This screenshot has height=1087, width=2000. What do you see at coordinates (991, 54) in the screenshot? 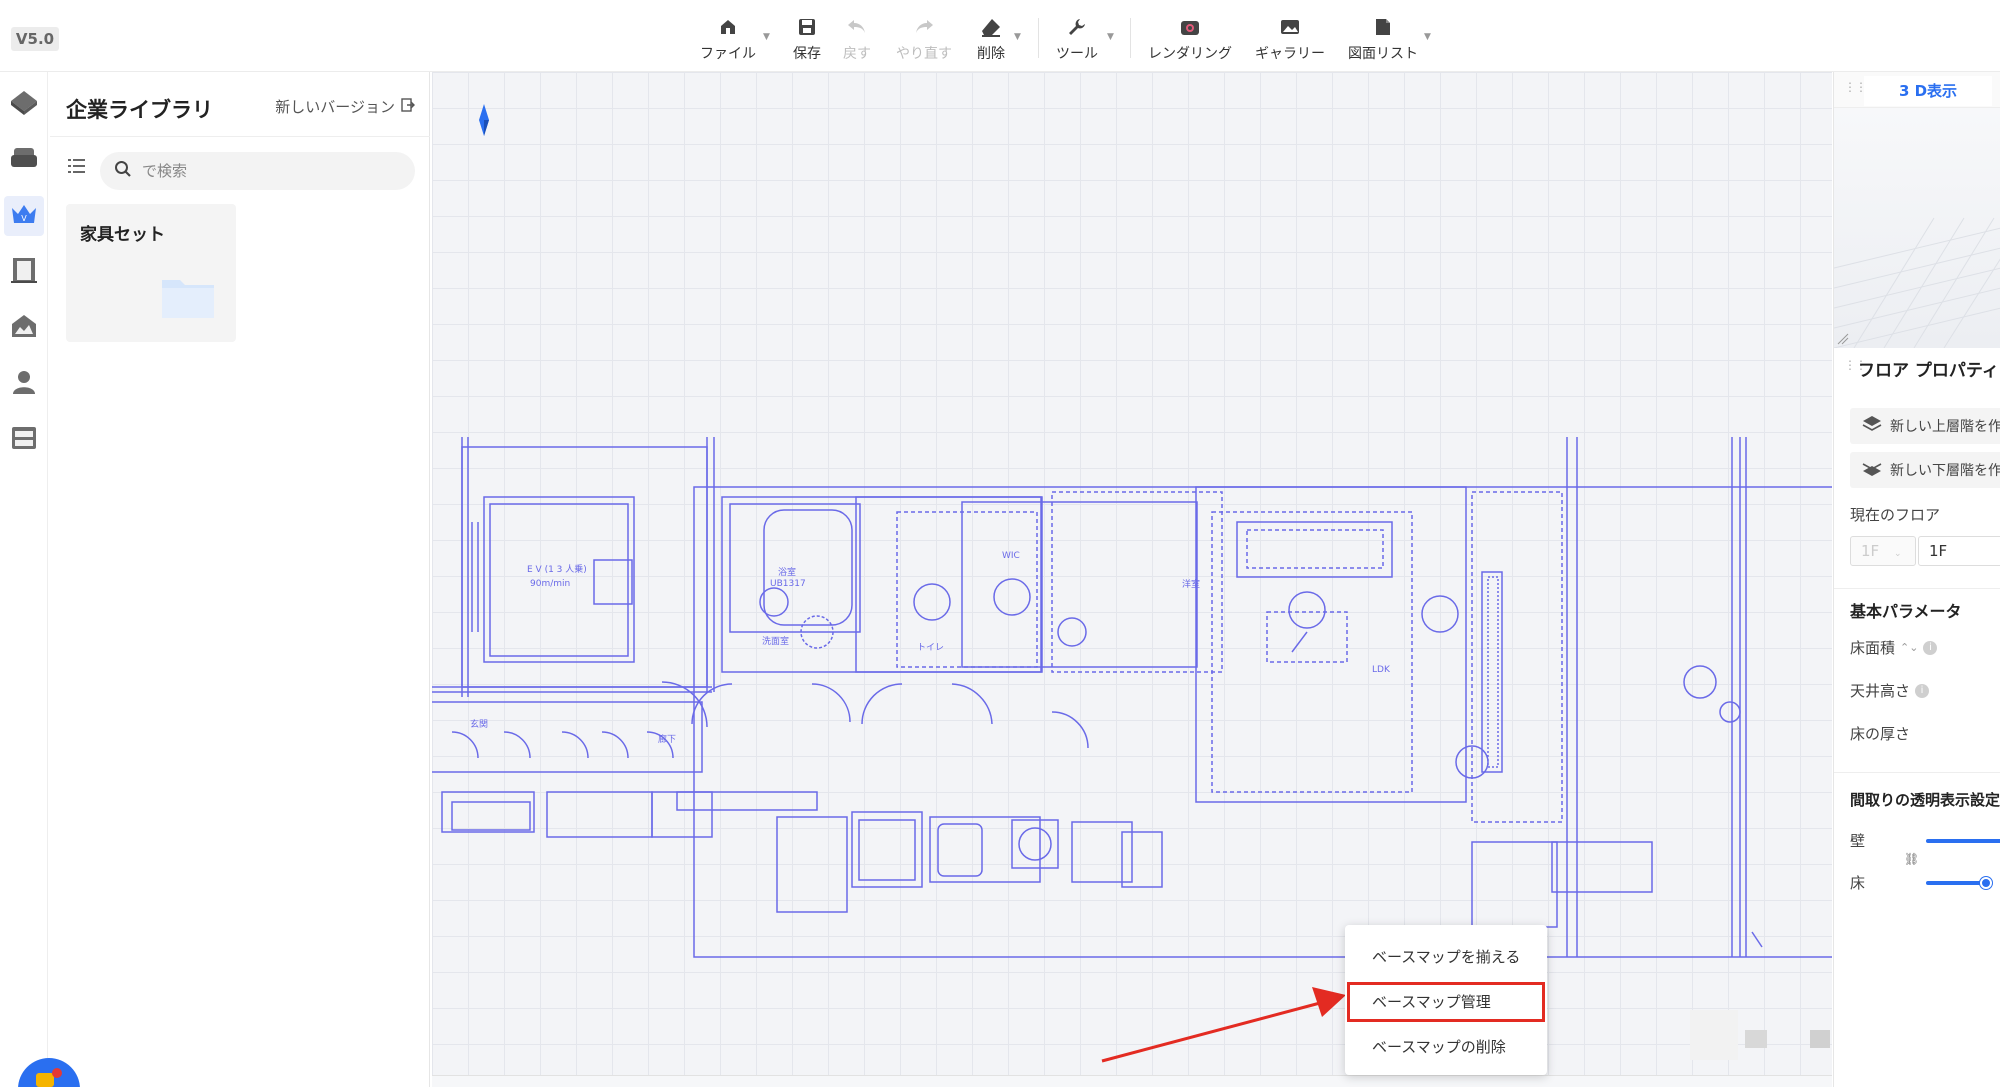
I see `delete-label: 削除` at bounding box center [991, 54].